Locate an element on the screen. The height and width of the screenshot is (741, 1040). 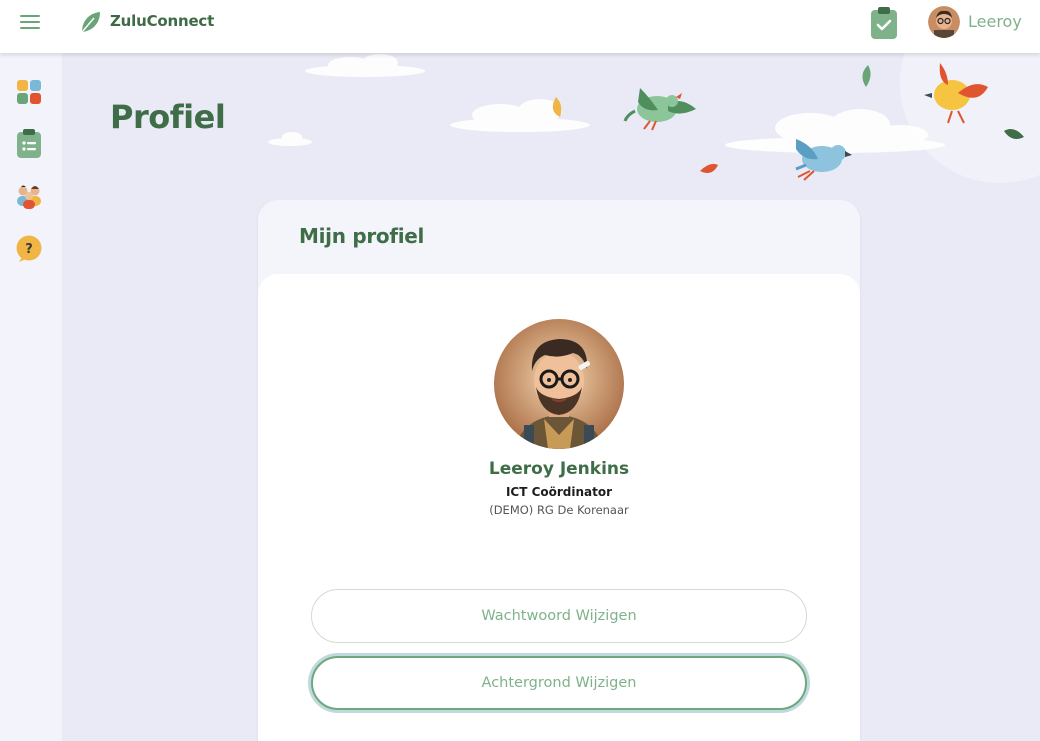
profile-organization: (DEMO) RG De Korenaar is located at coordinates (559, 510).